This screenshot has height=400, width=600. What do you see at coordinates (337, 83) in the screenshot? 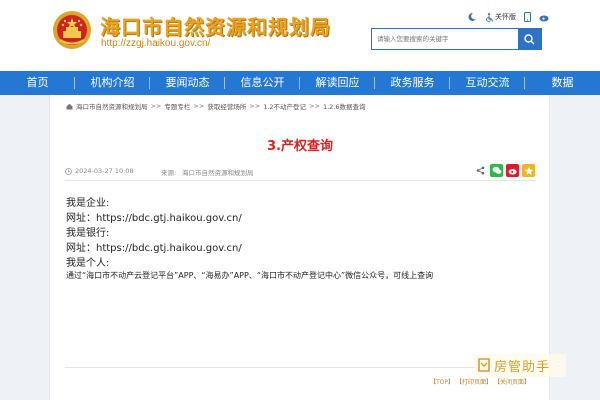
I see `nav-item-interpretation: 解读回应` at bounding box center [337, 83].